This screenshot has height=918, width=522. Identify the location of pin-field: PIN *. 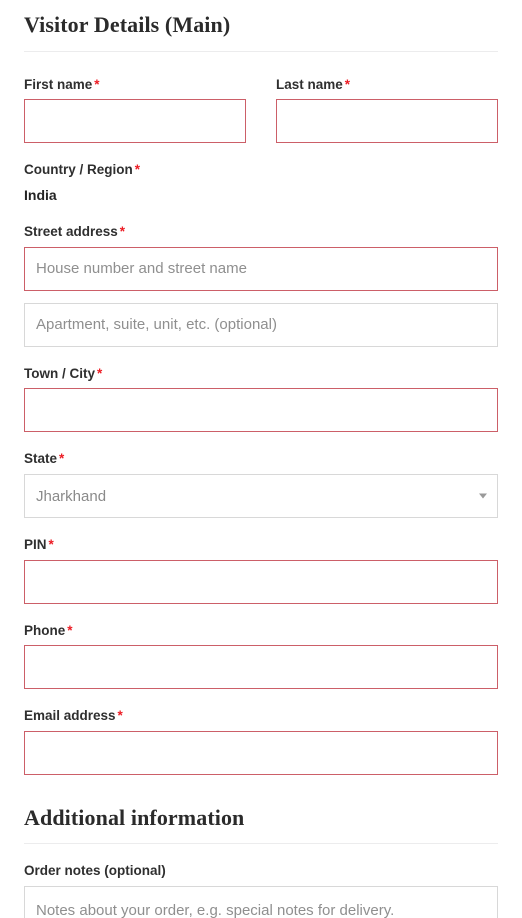
(261, 570).